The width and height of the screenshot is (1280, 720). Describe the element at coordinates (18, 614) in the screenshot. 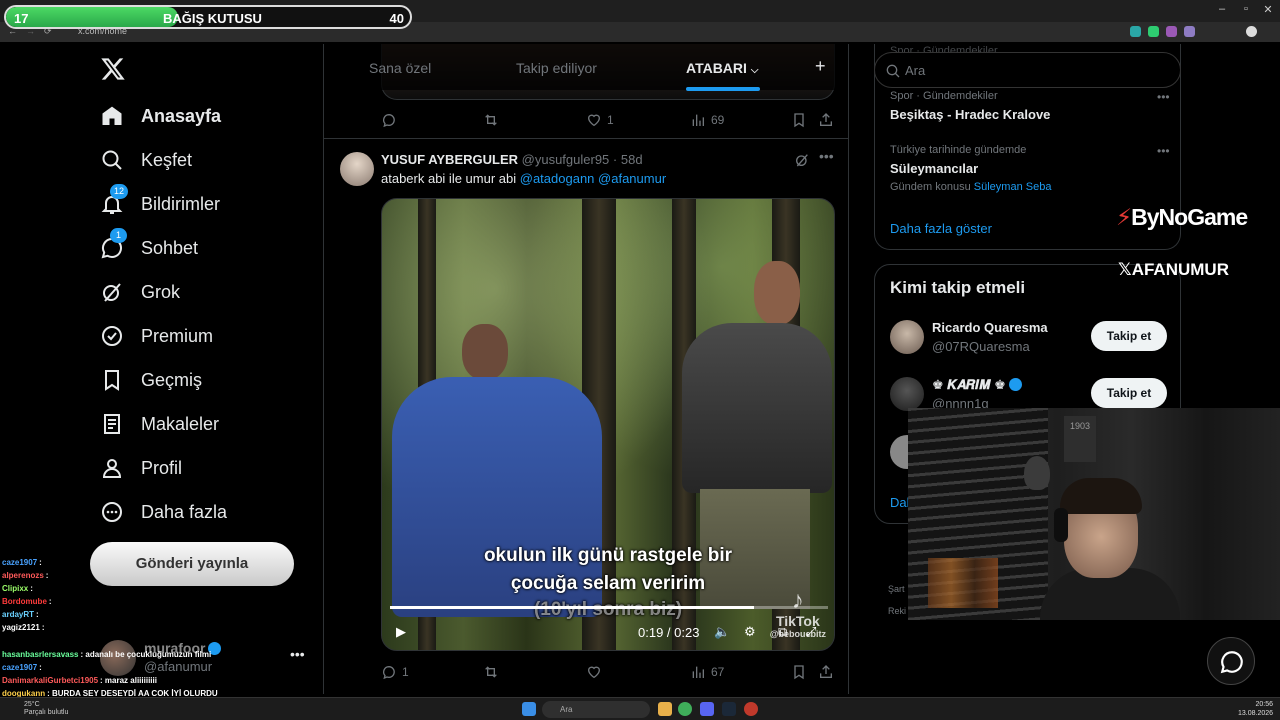

I see `chat-username: ardayRT` at that location.